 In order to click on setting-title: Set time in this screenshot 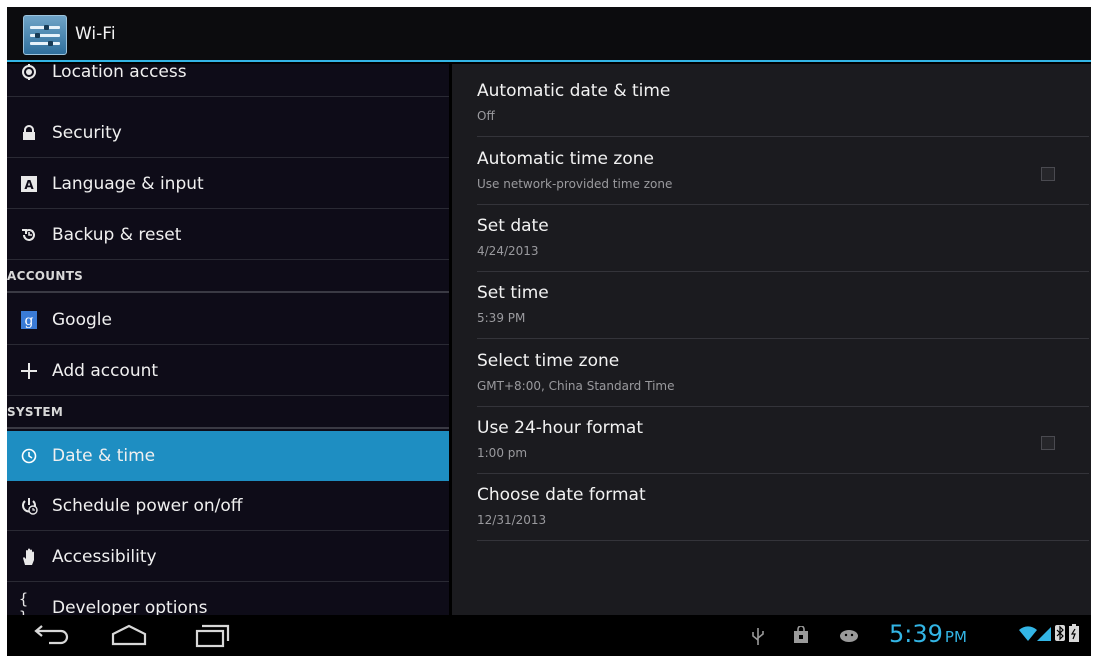, I will do `click(513, 293)`.